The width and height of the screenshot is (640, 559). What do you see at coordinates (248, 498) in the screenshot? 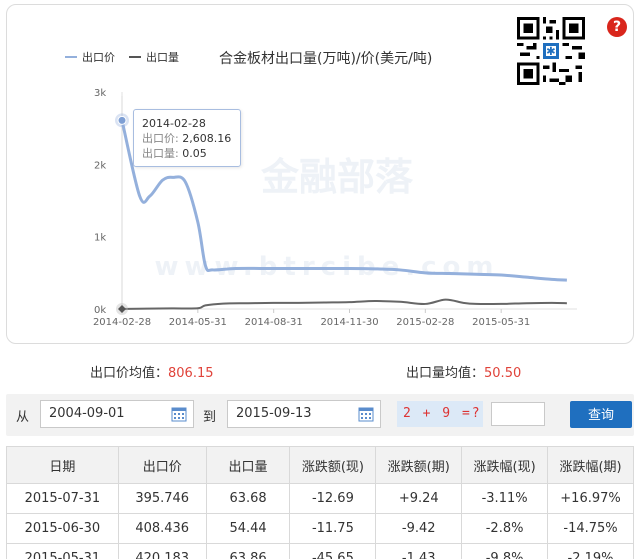
I see `table-cell: 63.68` at bounding box center [248, 498].